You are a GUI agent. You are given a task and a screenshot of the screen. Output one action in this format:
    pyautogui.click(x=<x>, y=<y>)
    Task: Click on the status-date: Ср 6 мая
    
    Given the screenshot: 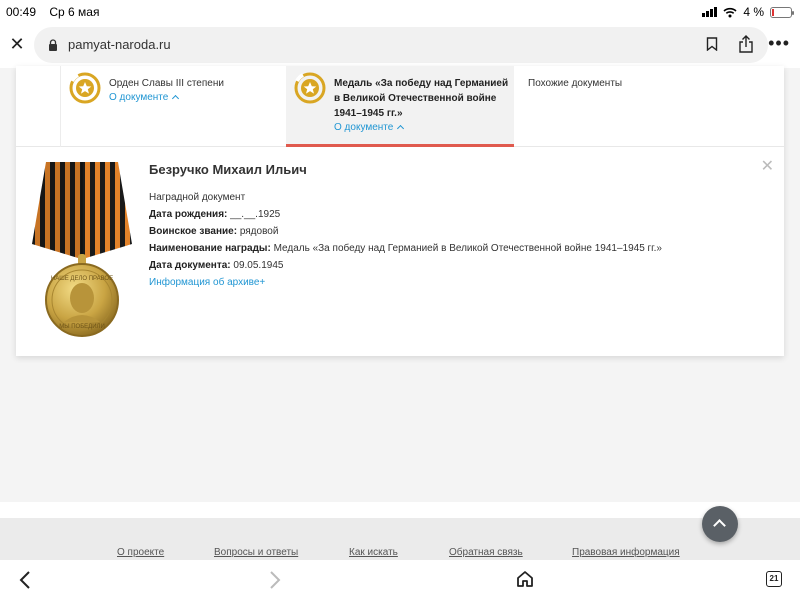 What is the action you would take?
    pyautogui.click(x=74, y=12)
    